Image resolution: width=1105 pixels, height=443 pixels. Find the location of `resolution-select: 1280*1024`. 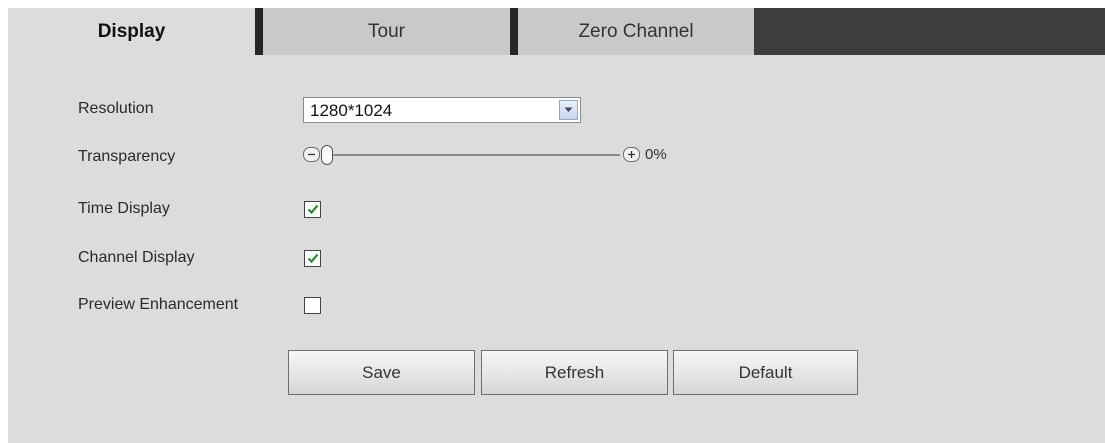

resolution-select: 1280*1024 is located at coordinates (442, 110).